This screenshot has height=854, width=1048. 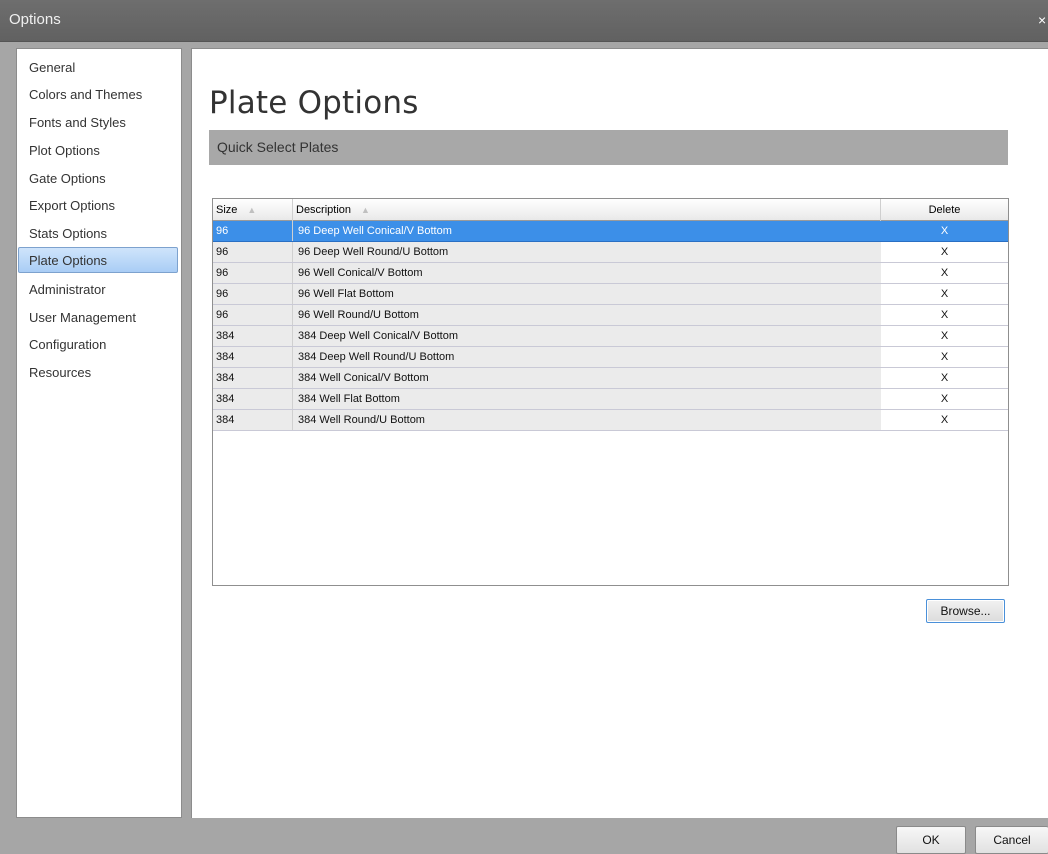 I want to click on sidebar-item-plate-options: Plate Options, so click(x=98, y=260).